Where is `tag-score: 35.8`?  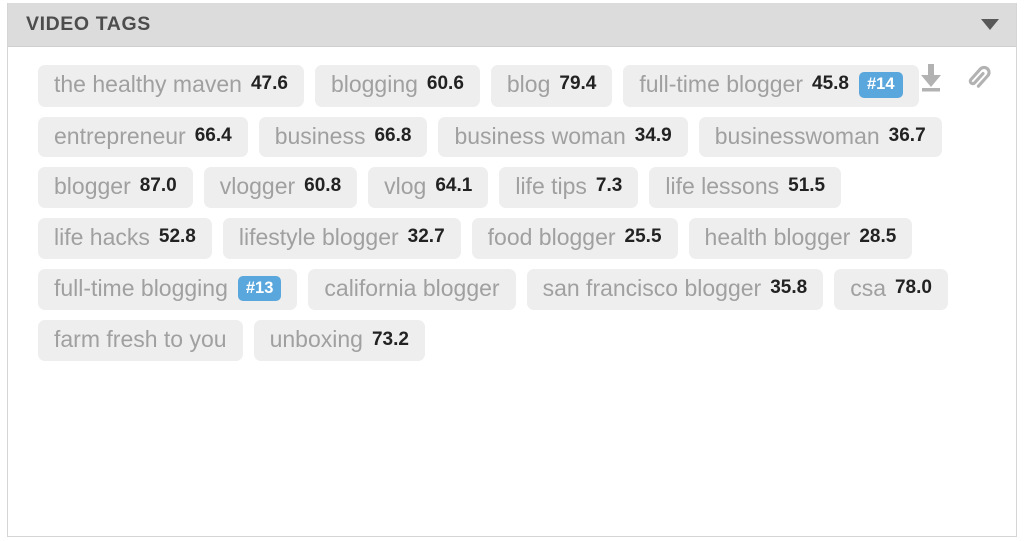
tag-score: 35.8 is located at coordinates (789, 288).